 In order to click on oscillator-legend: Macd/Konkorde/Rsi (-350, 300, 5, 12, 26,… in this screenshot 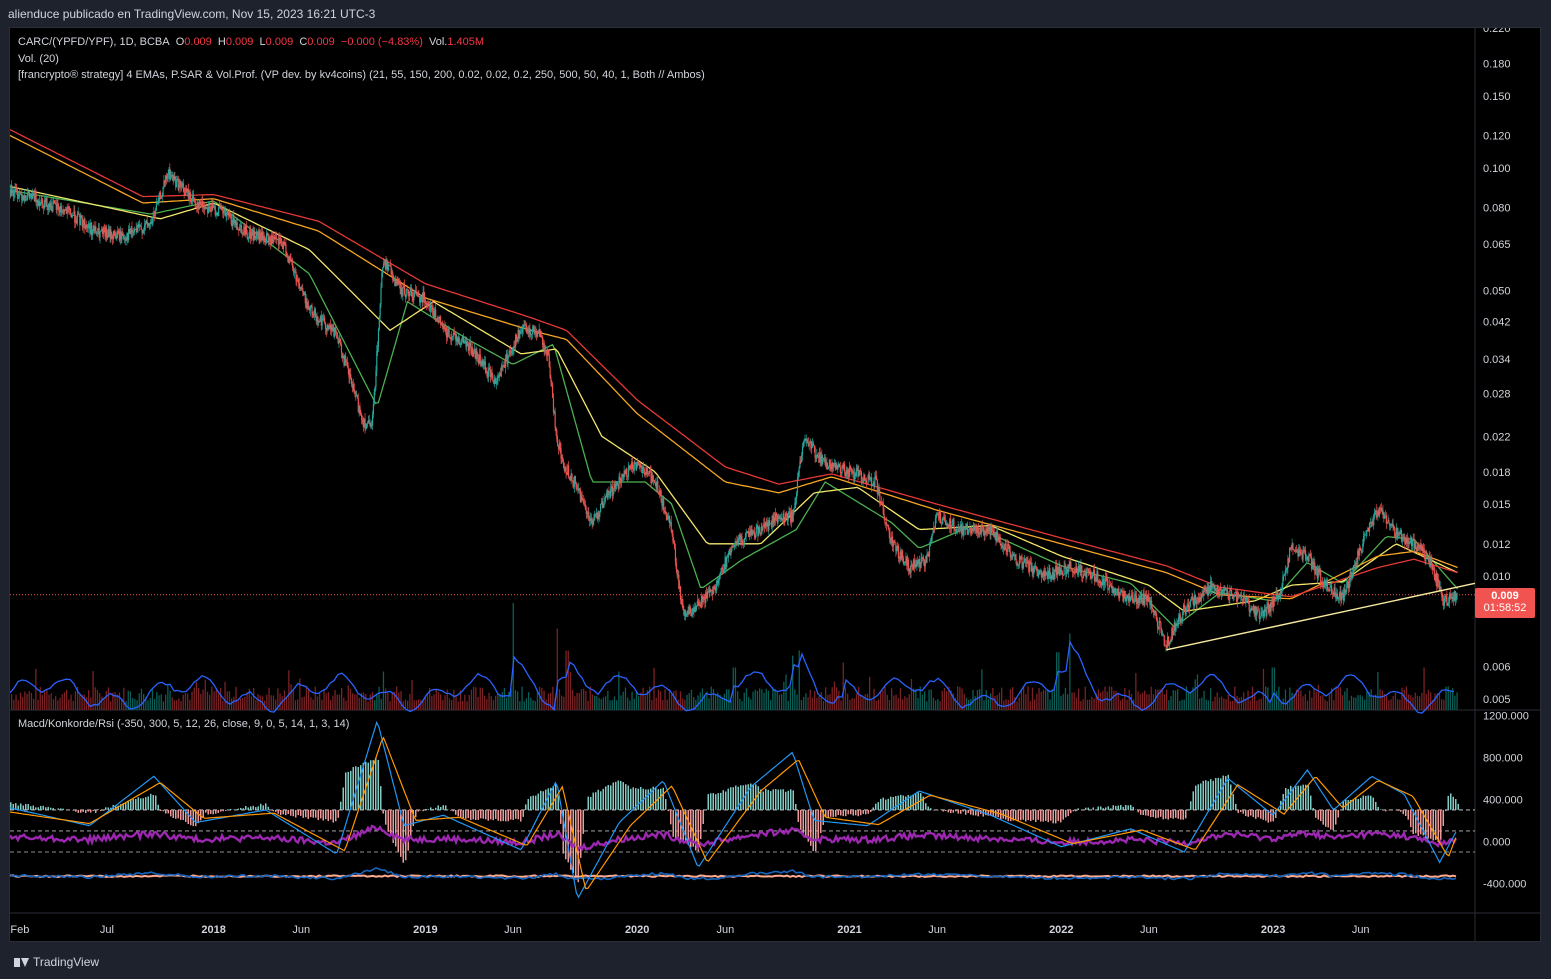, I will do `click(183, 724)`.